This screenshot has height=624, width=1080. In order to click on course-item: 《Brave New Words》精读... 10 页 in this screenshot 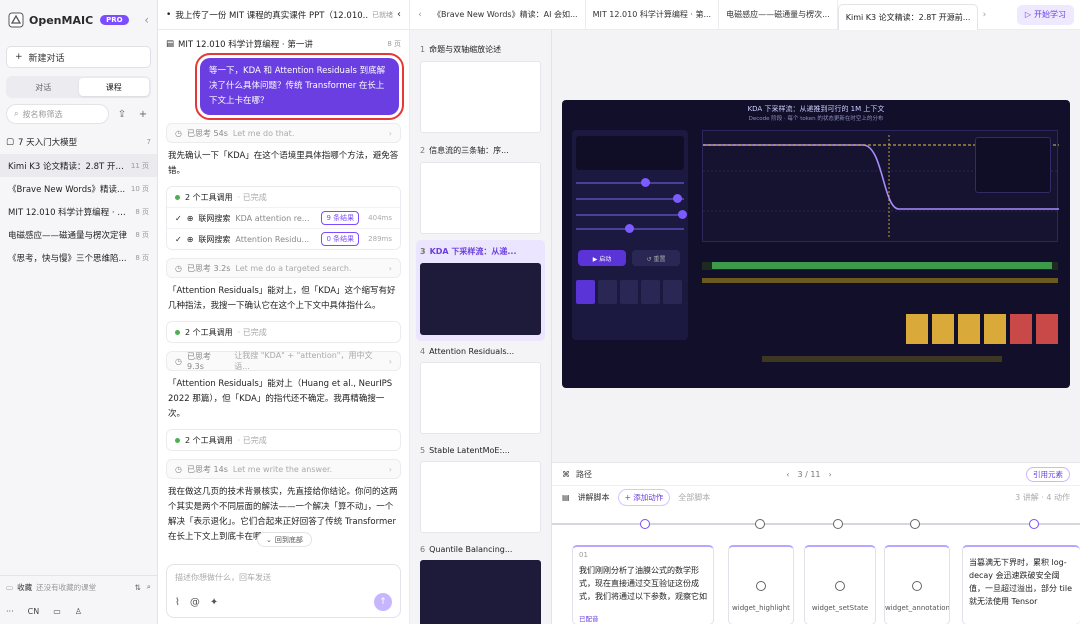, I will do `click(78, 188)`.